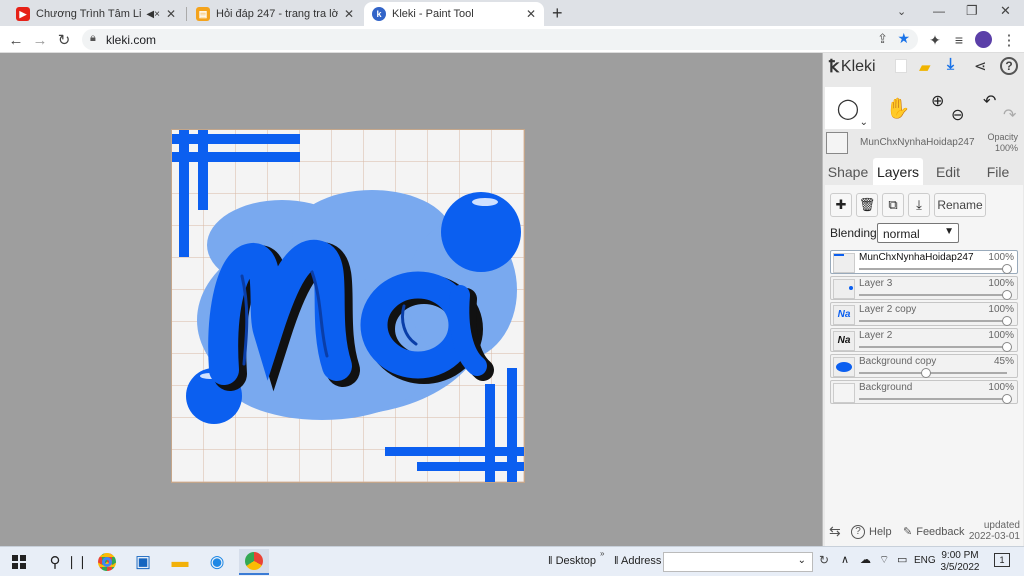  Describe the element at coordinates (972, 11) in the screenshot. I see `restore-icon: ❐` at that location.